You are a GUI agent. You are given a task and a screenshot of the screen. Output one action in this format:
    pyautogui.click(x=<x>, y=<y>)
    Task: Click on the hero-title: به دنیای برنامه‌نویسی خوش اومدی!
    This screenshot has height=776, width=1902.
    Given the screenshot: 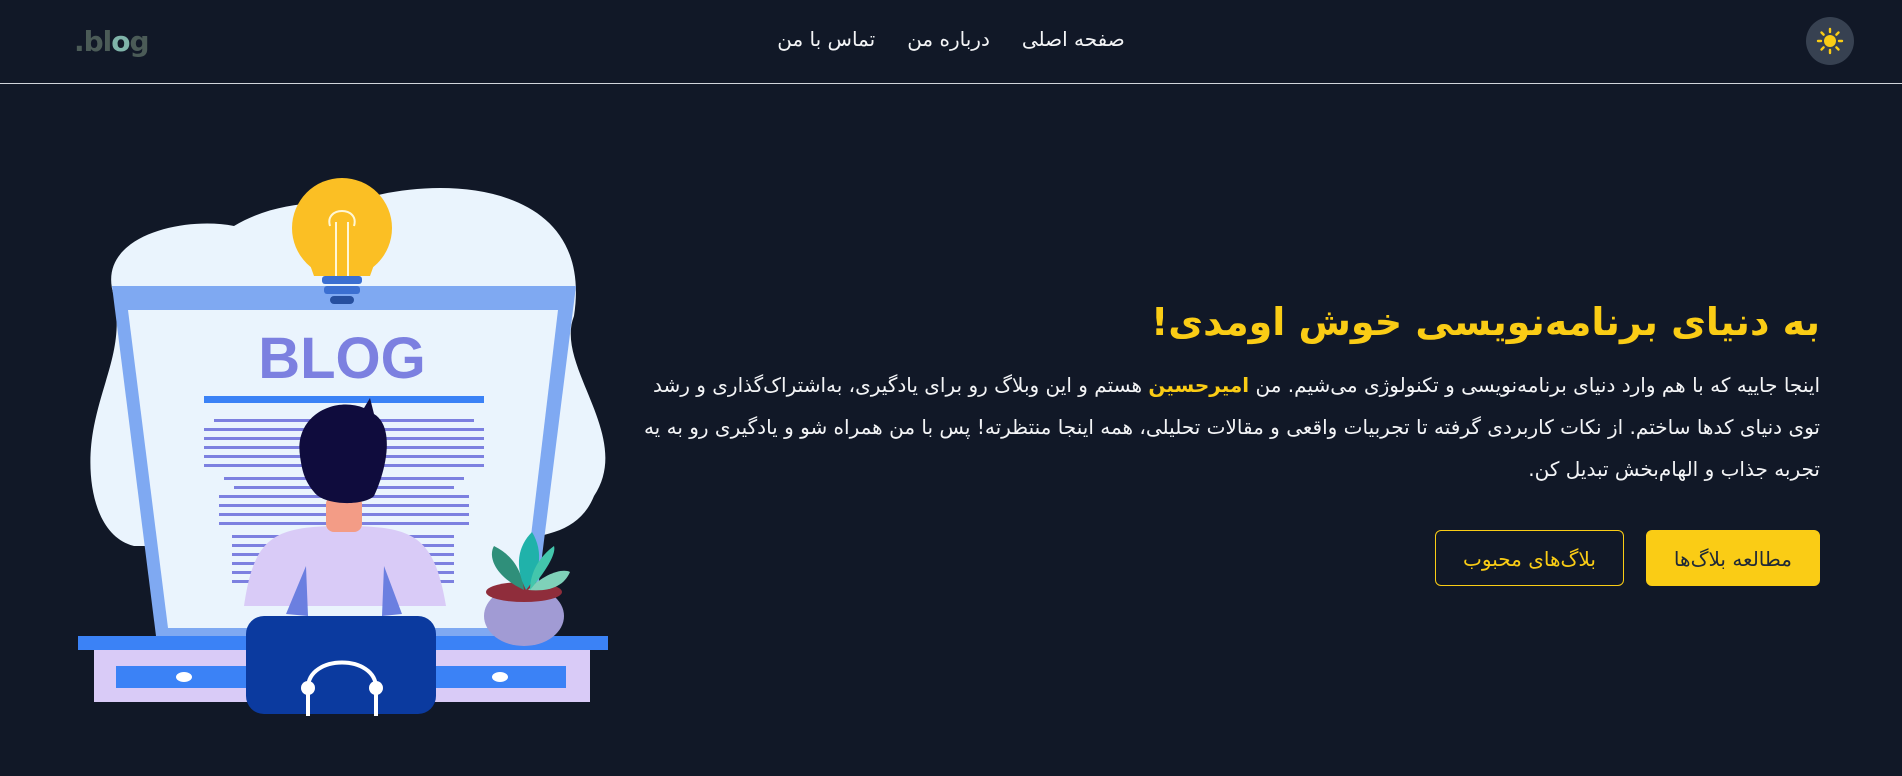 What is the action you would take?
    pyautogui.click(x=1485, y=322)
    